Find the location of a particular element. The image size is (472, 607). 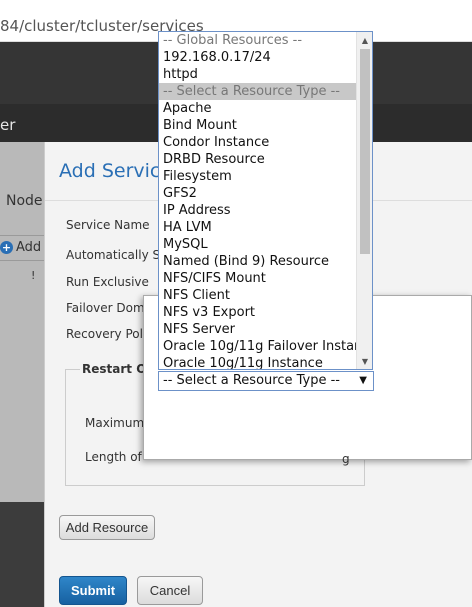

auto-start-label: Automatically St is located at coordinates (115, 255).